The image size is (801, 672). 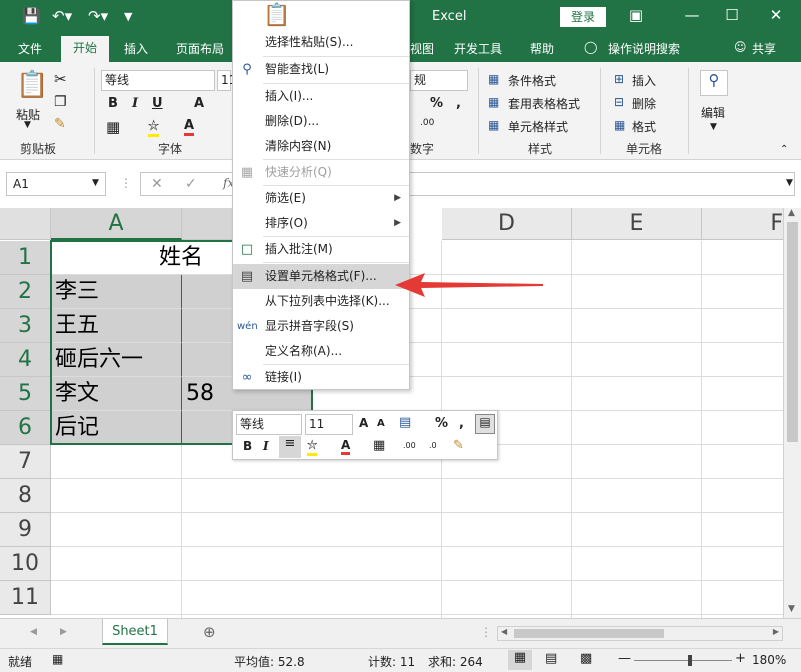 What do you see at coordinates (321, 146) in the screenshot?
I see `menu-clear-contents: 清除内容(N)` at bounding box center [321, 146].